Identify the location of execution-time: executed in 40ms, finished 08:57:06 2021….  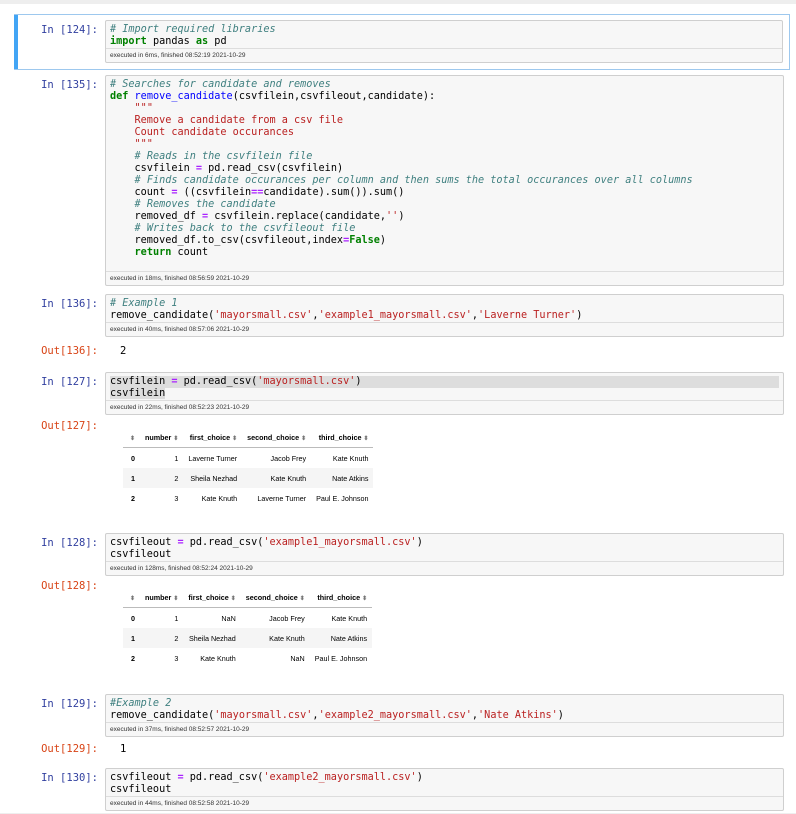
(444, 329).